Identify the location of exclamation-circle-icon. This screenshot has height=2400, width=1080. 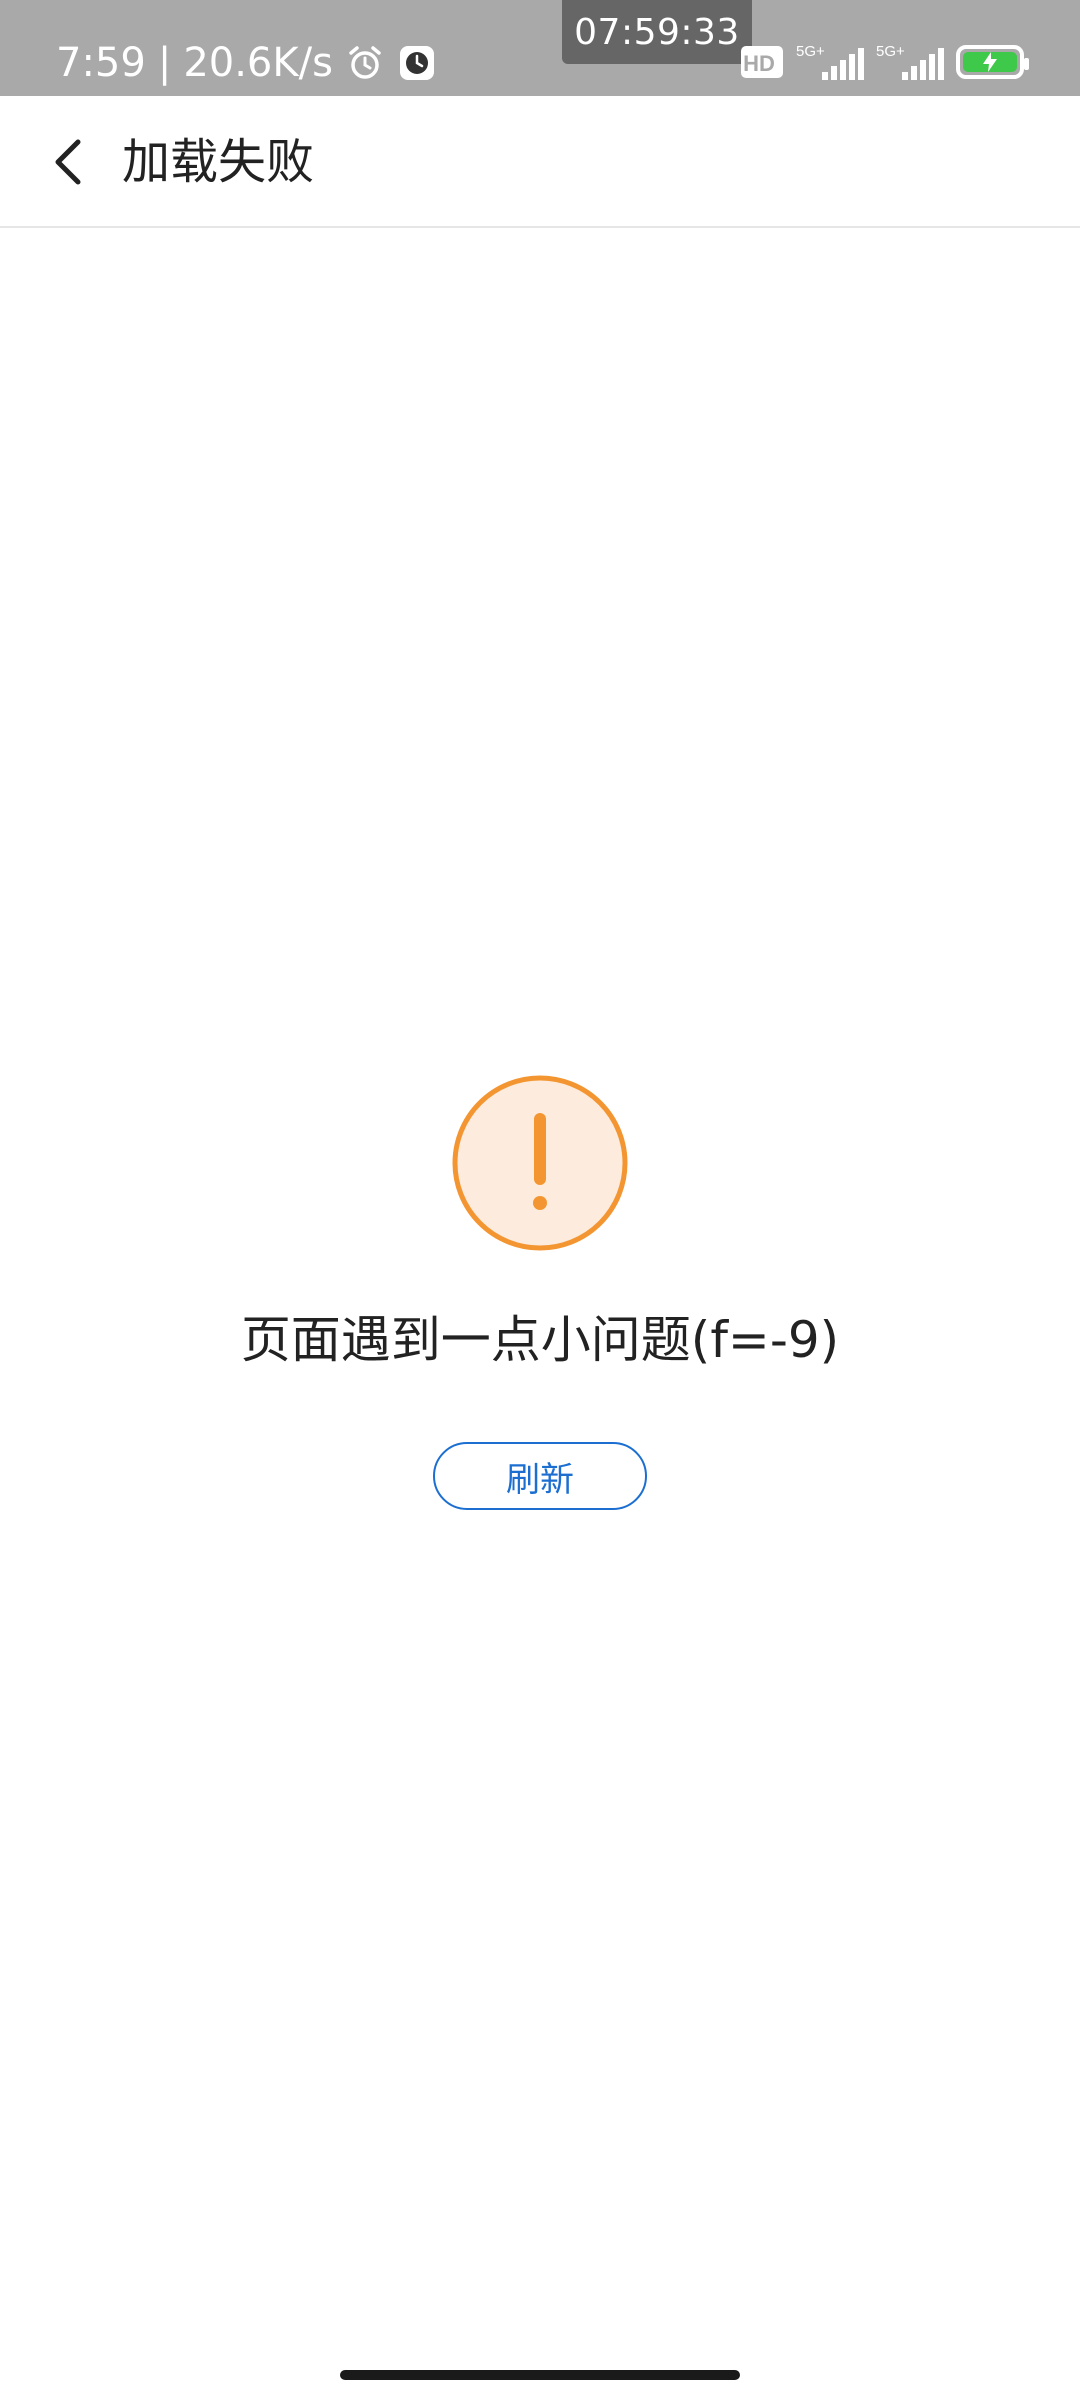
(540, 1163).